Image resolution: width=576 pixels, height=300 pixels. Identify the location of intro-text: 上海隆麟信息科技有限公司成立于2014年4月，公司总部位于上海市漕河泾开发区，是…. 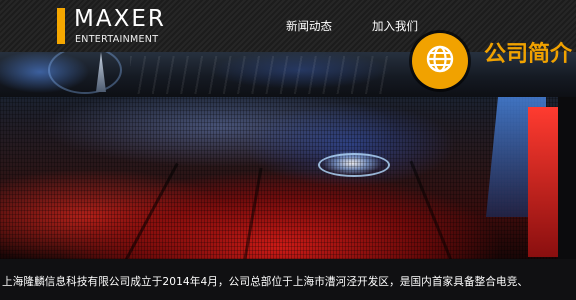
(265, 282).